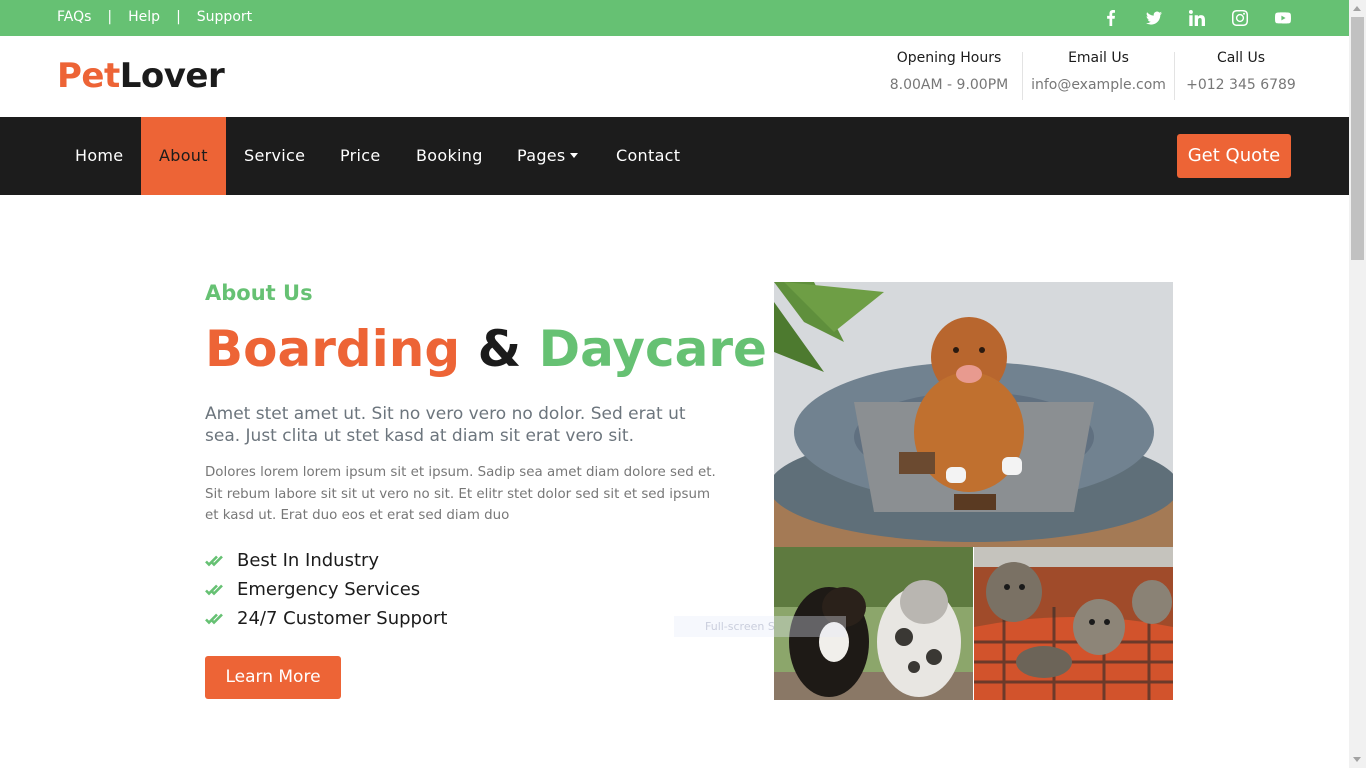  Describe the element at coordinates (760, 626) in the screenshot. I see `fullscreen-hint-overlay: Full-screen S` at that location.